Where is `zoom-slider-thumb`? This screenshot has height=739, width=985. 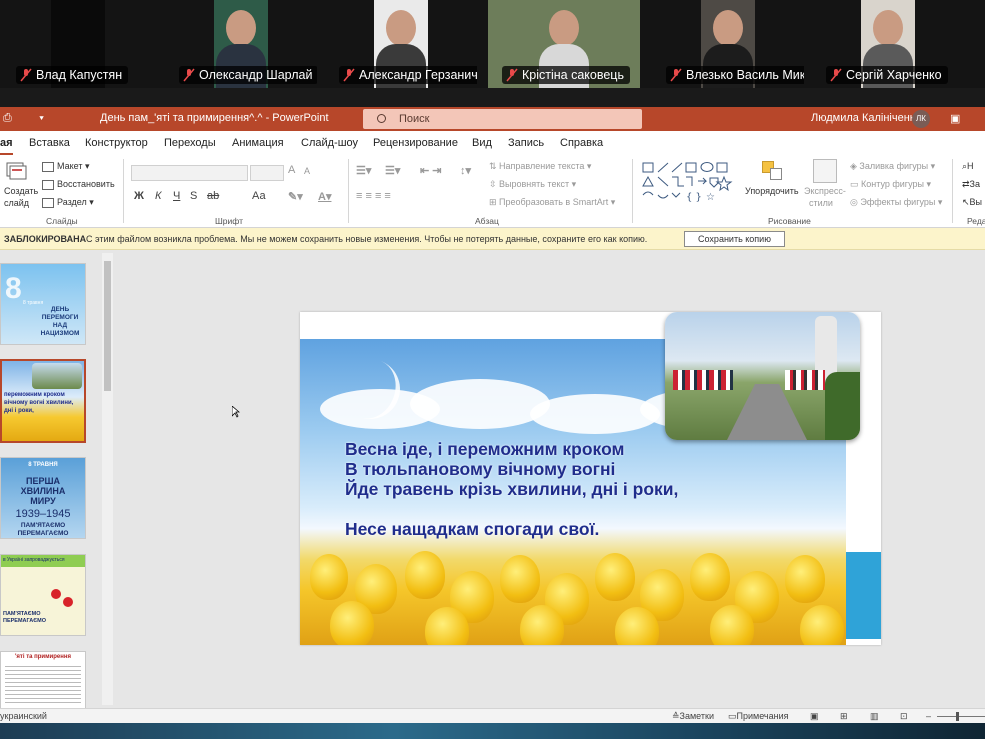 zoom-slider-thumb is located at coordinates (957, 716).